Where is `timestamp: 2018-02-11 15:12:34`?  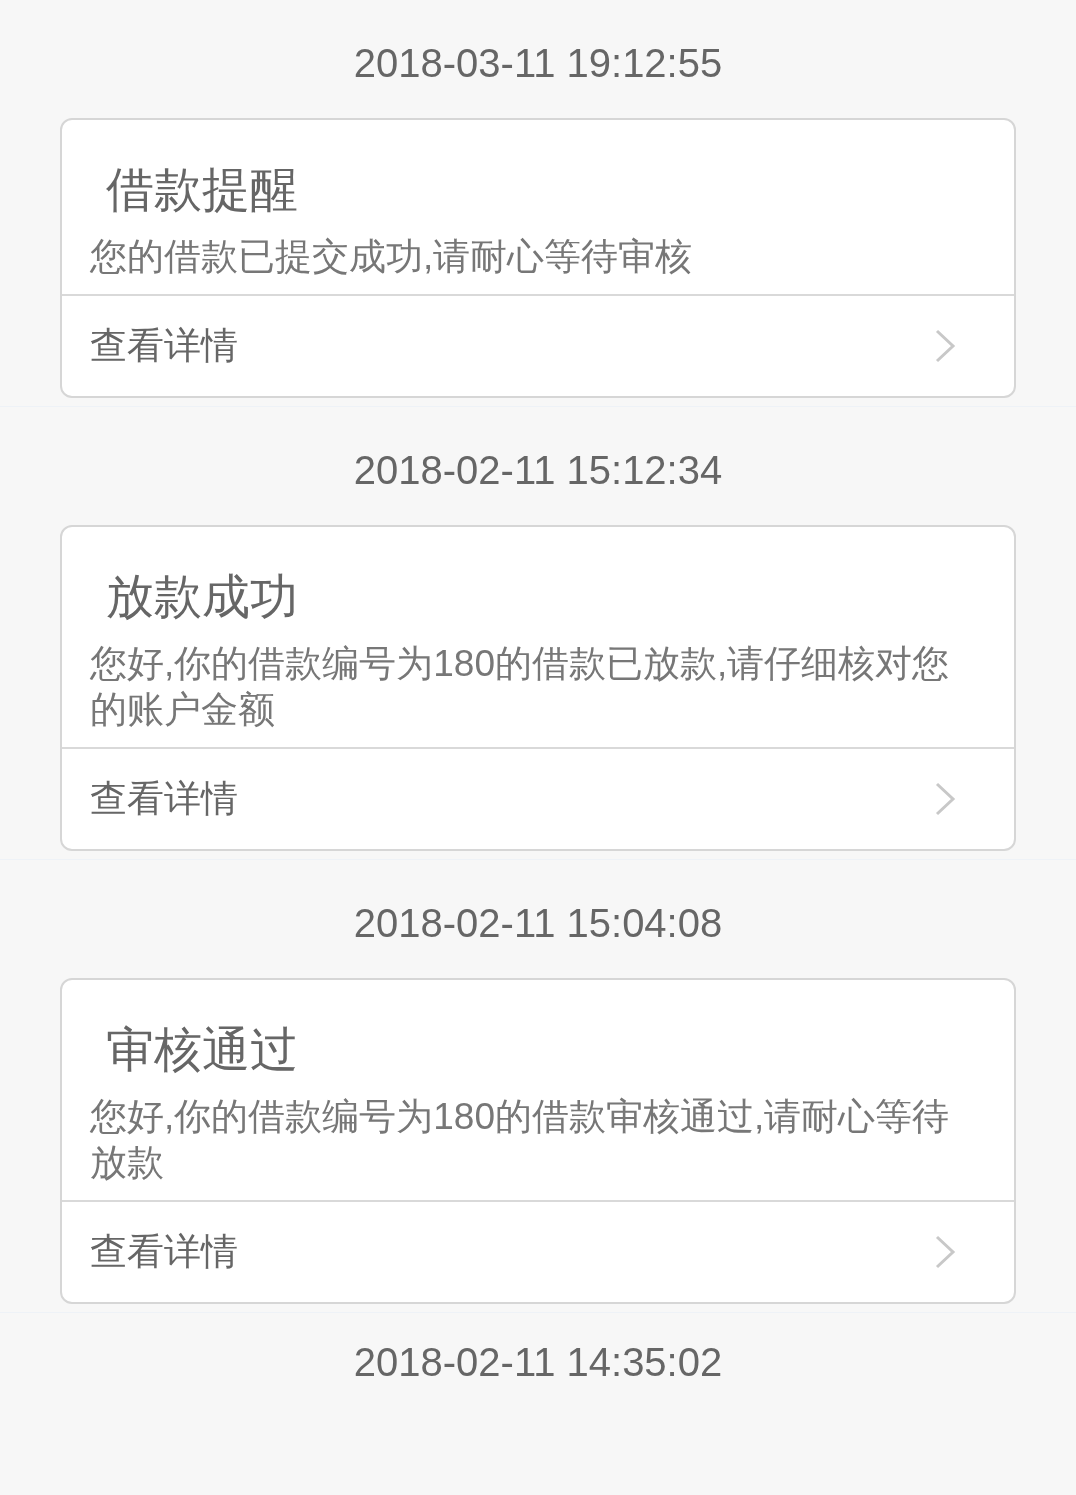 timestamp: 2018-02-11 15:12:34 is located at coordinates (538, 470).